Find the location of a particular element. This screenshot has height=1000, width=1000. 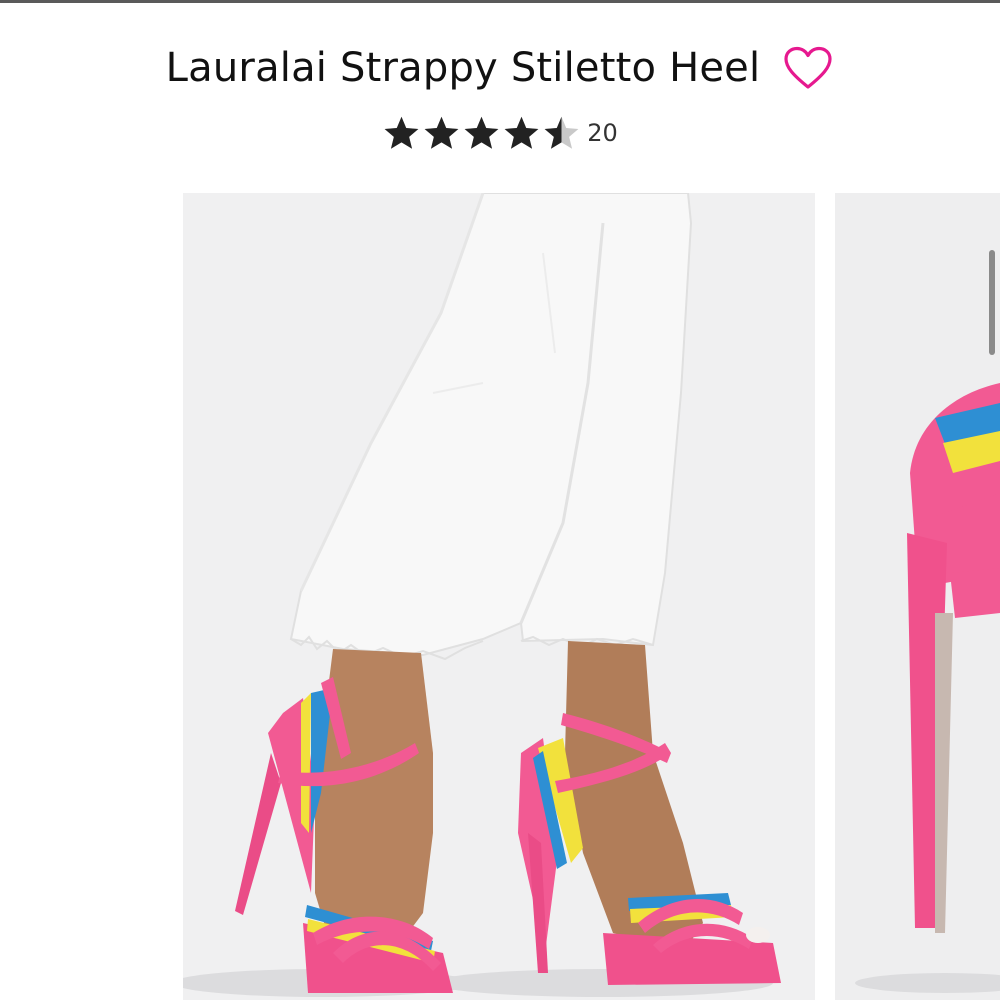

product-image-next is located at coordinates (917, 596).